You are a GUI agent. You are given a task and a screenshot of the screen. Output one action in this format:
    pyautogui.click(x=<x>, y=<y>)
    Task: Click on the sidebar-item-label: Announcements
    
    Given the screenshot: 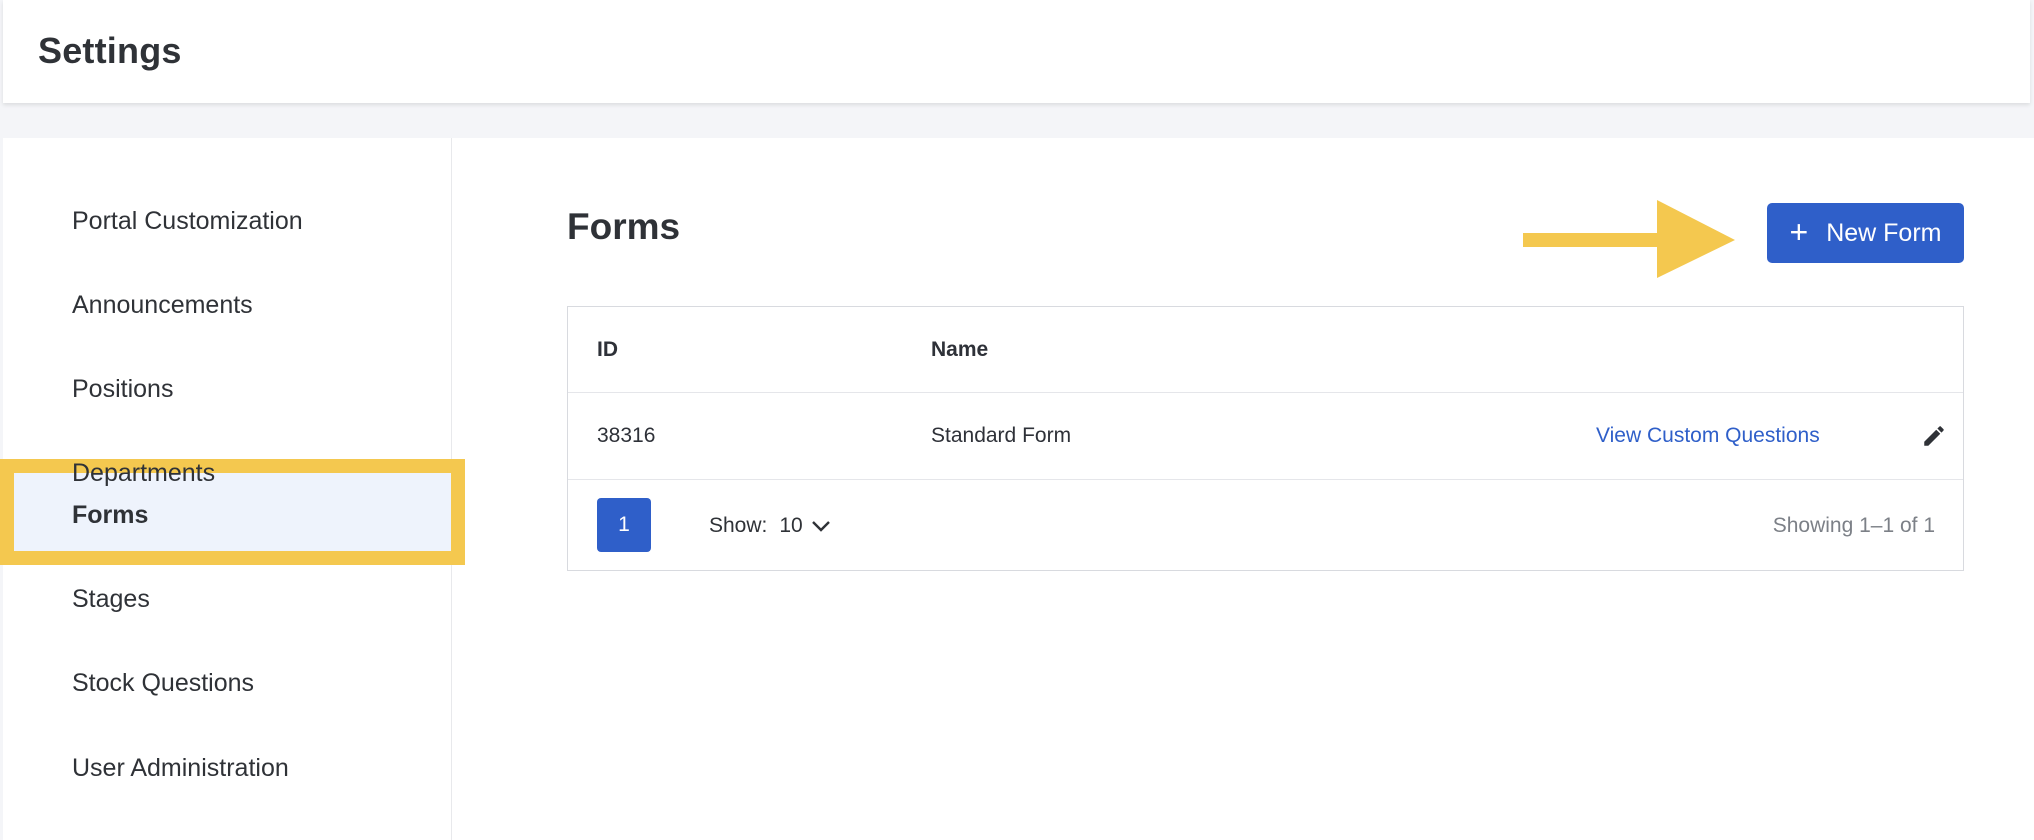 What is the action you would take?
    pyautogui.click(x=162, y=304)
    